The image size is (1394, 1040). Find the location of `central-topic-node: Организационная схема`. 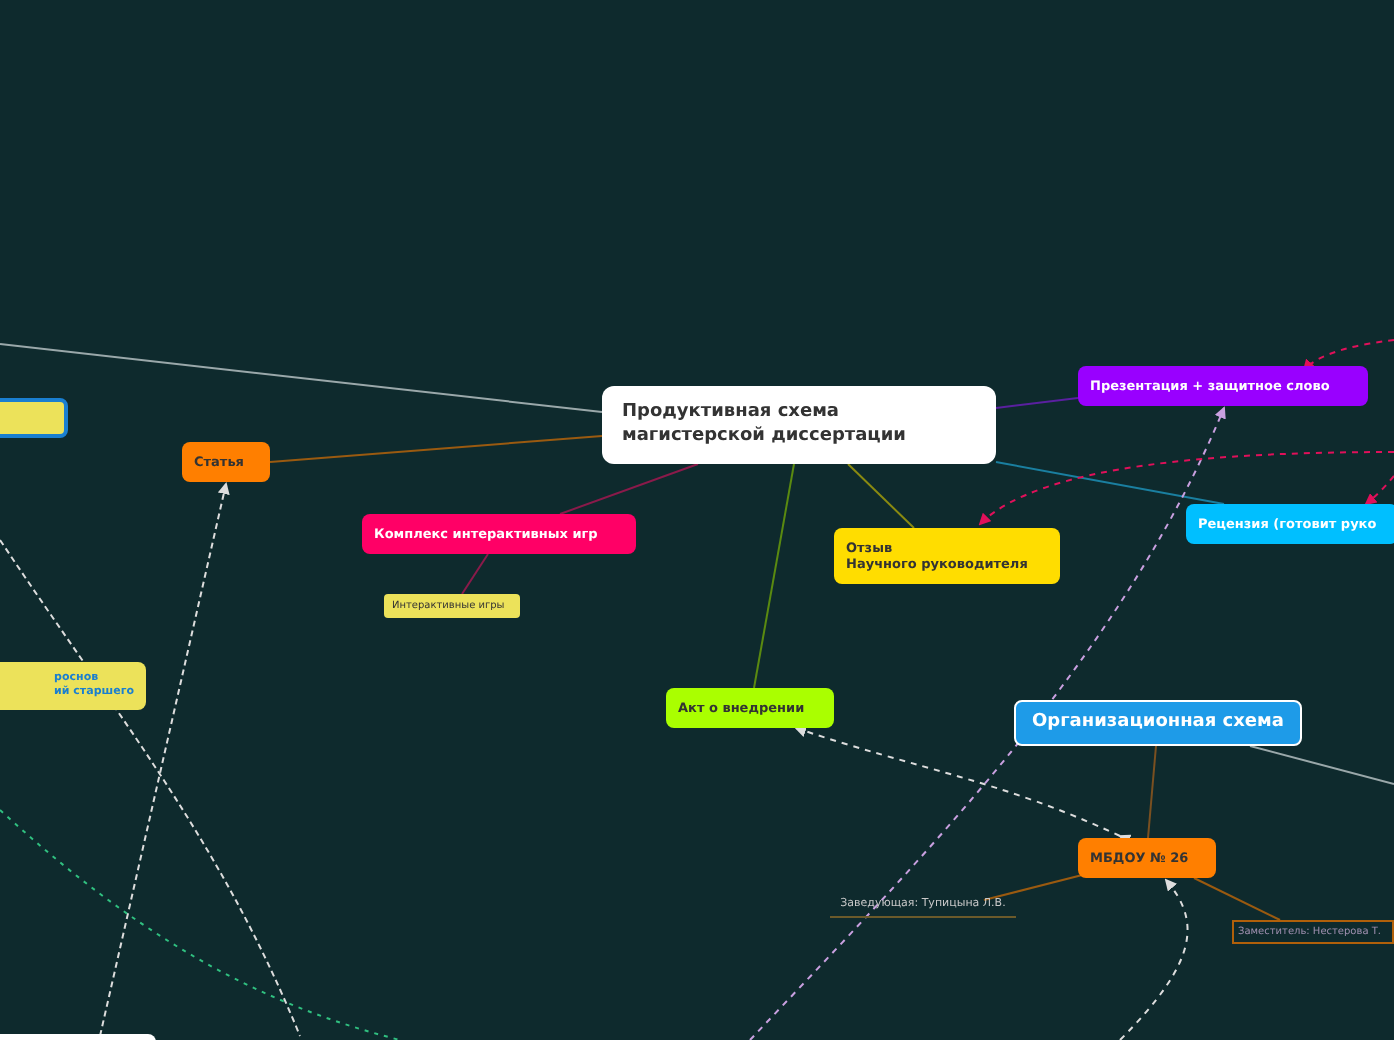

central-topic-node: Организационная схема is located at coordinates (1158, 723).